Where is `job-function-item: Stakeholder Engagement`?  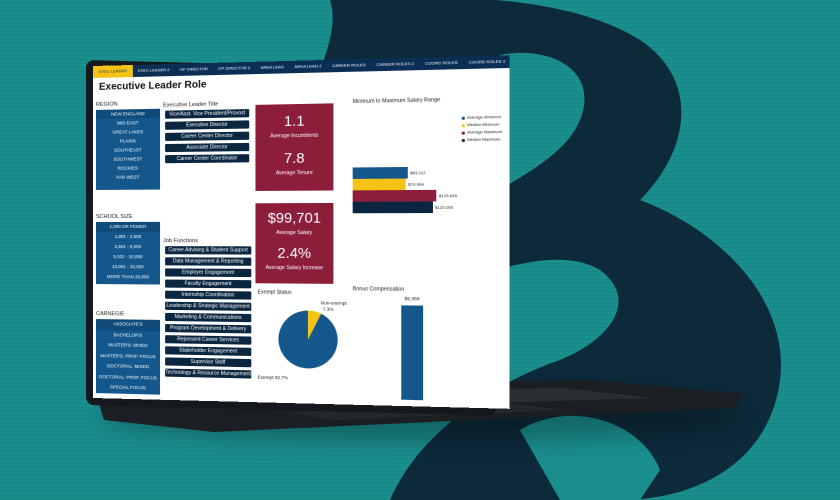
job-function-item: Stakeholder Engagement is located at coordinates (208, 351).